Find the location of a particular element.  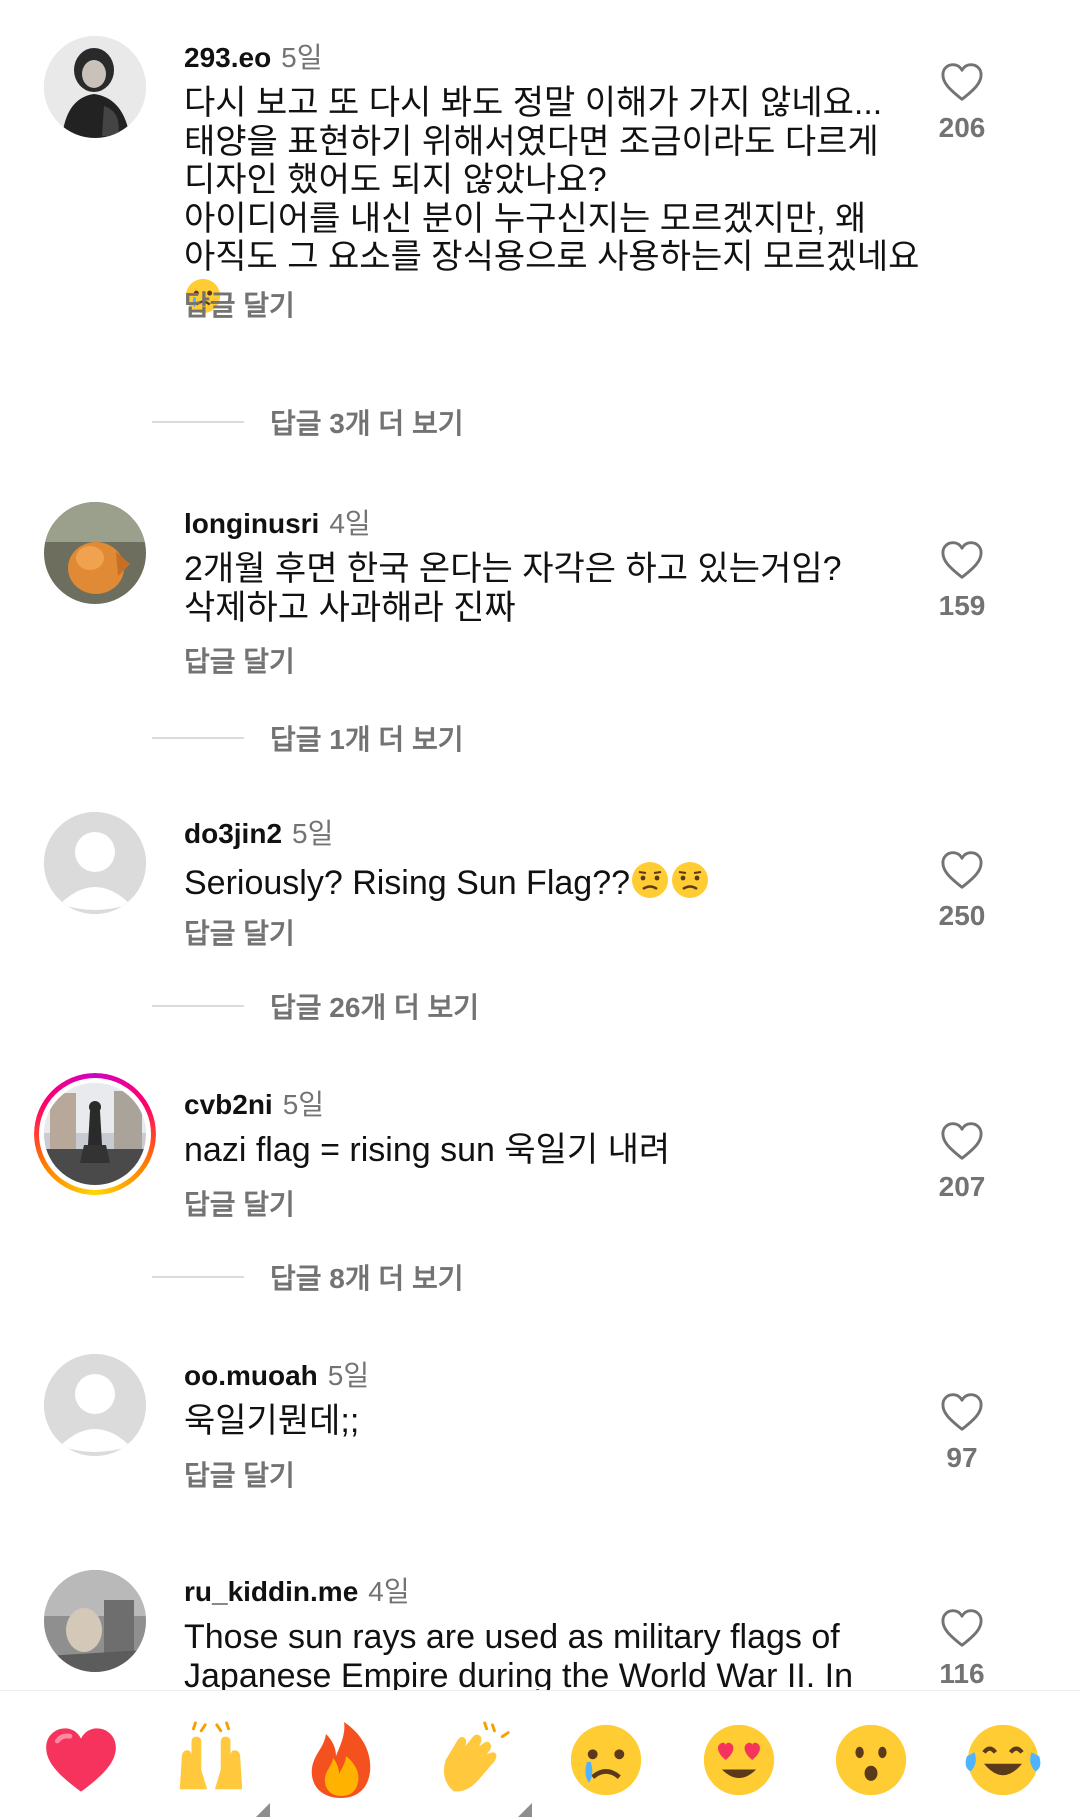

comment-meta: ru_kiddin.me 4일 is located at coordinates (297, 1590).